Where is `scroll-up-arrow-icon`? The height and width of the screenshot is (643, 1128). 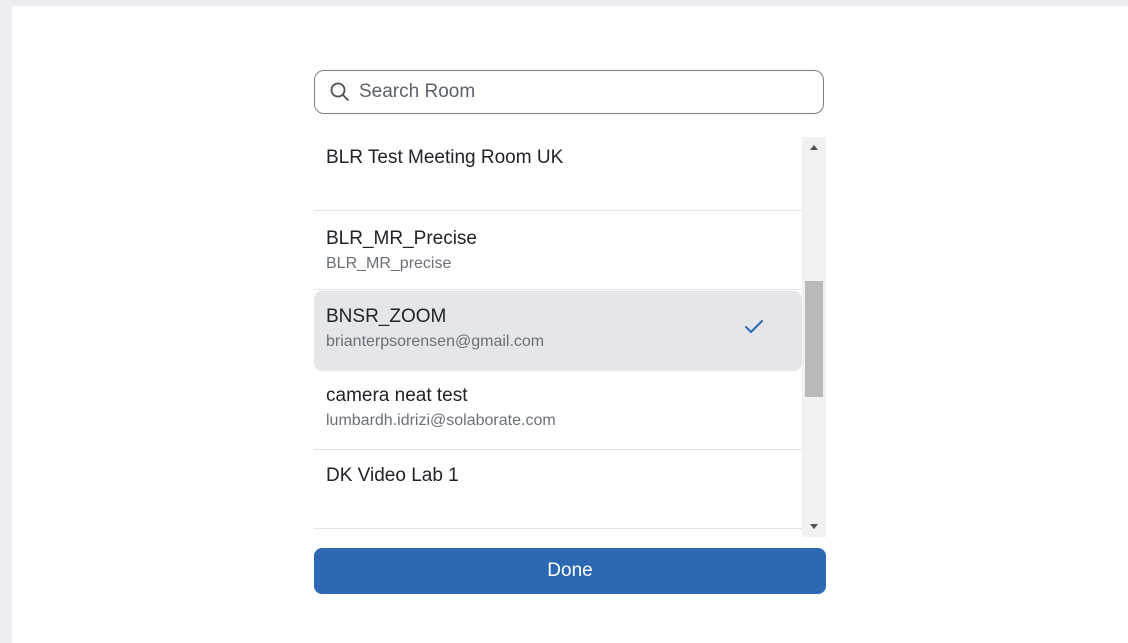 scroll-up-arrow-icon is located at coordinates (814, 147).